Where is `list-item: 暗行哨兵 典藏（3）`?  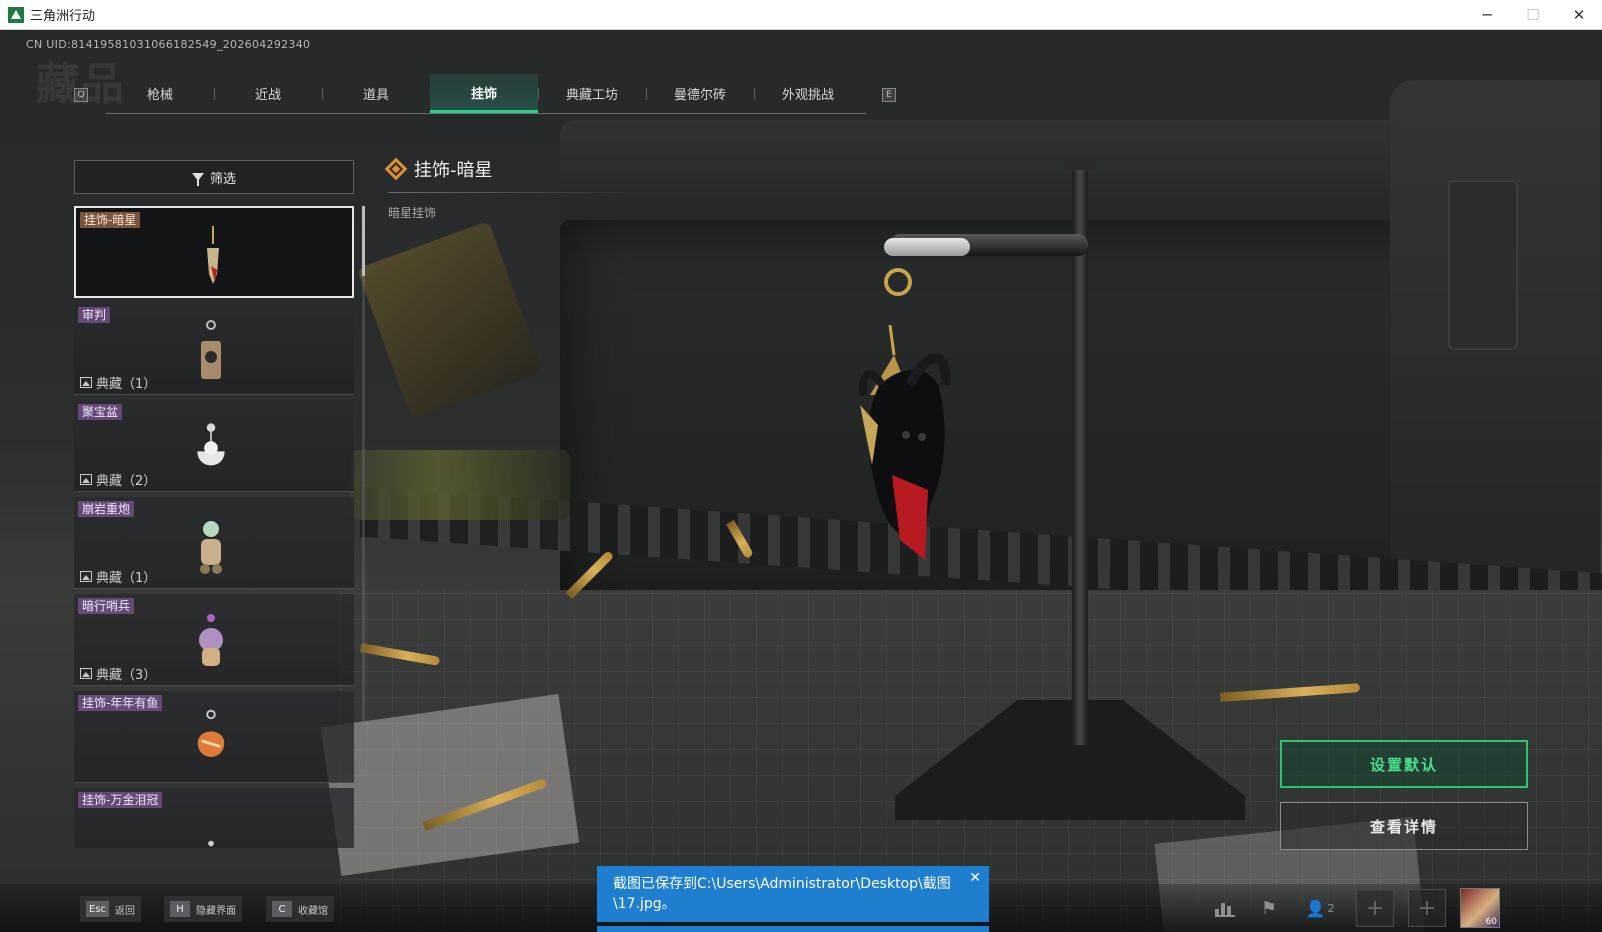 list-item: 暗行哨兵 典藏（3） is located at coordinates (214, 640).